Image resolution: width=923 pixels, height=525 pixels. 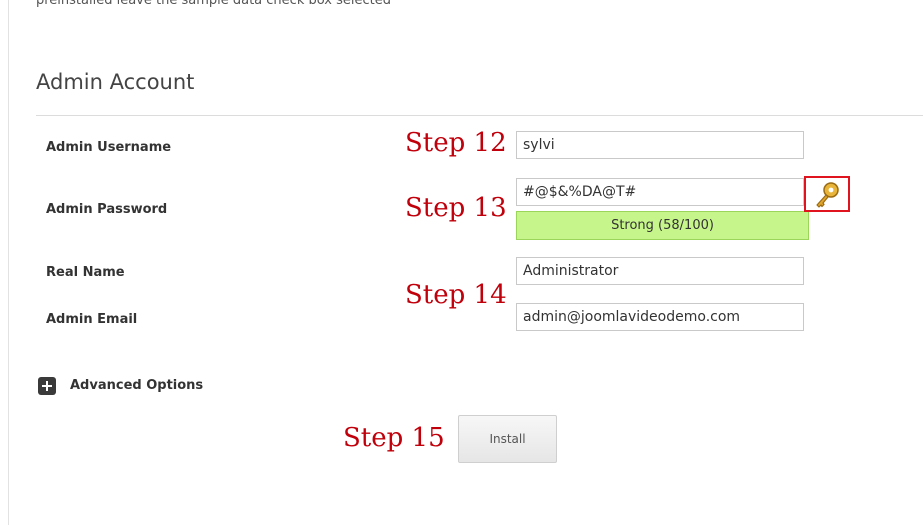 I want to click on generate-password-button, so click(x=827, y=194).